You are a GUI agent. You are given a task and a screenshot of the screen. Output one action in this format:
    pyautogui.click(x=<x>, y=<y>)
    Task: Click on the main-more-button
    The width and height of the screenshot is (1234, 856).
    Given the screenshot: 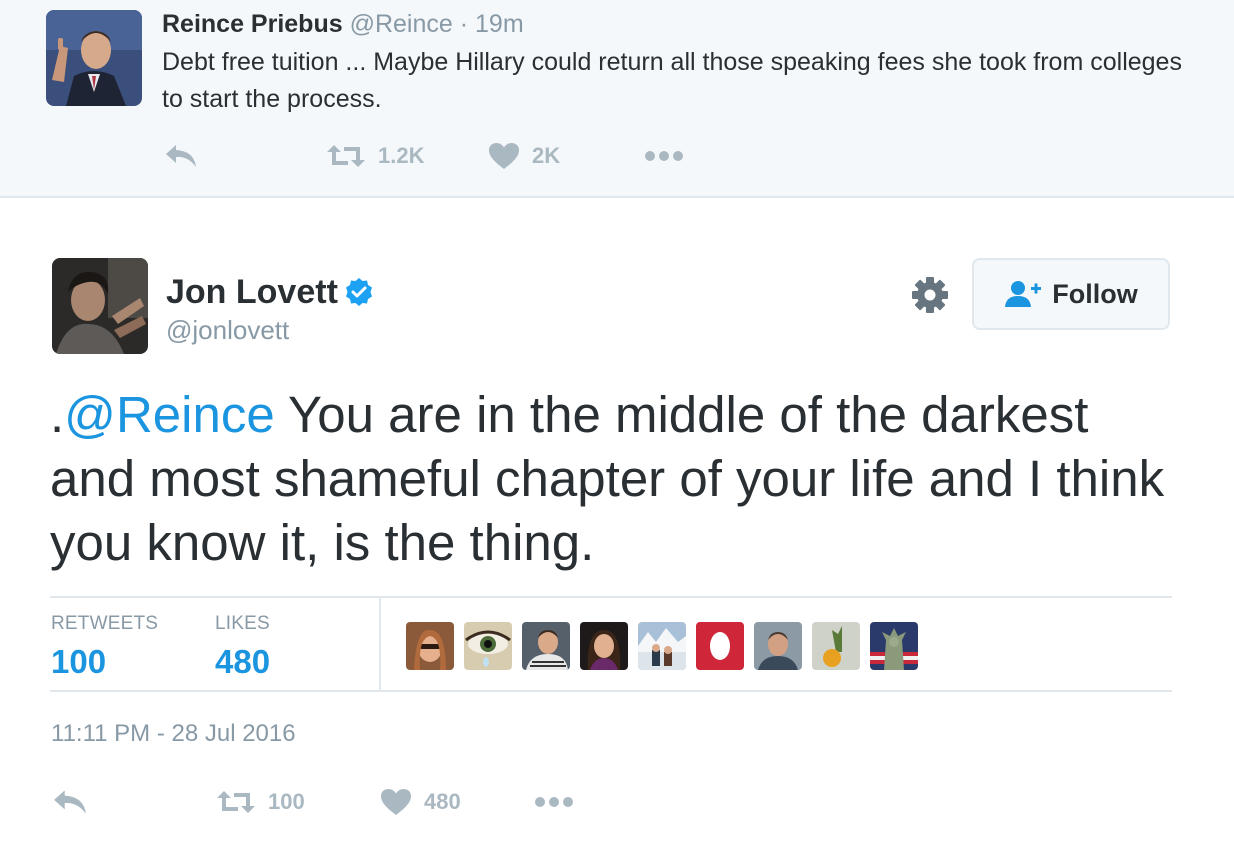 What is the action you would take?
    pyautogui.click(x=554, y=802)
    